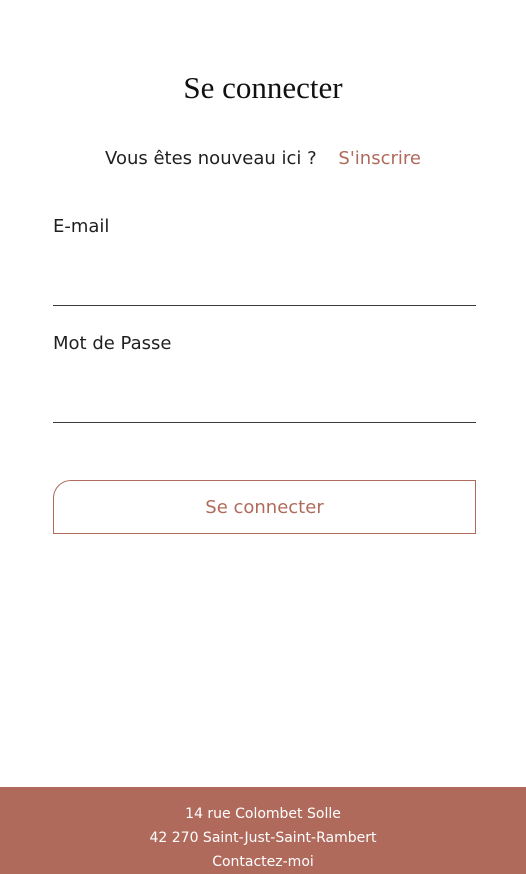 This screenshot has width=526, height=874. I want to click on password-field, so click(264, 403).